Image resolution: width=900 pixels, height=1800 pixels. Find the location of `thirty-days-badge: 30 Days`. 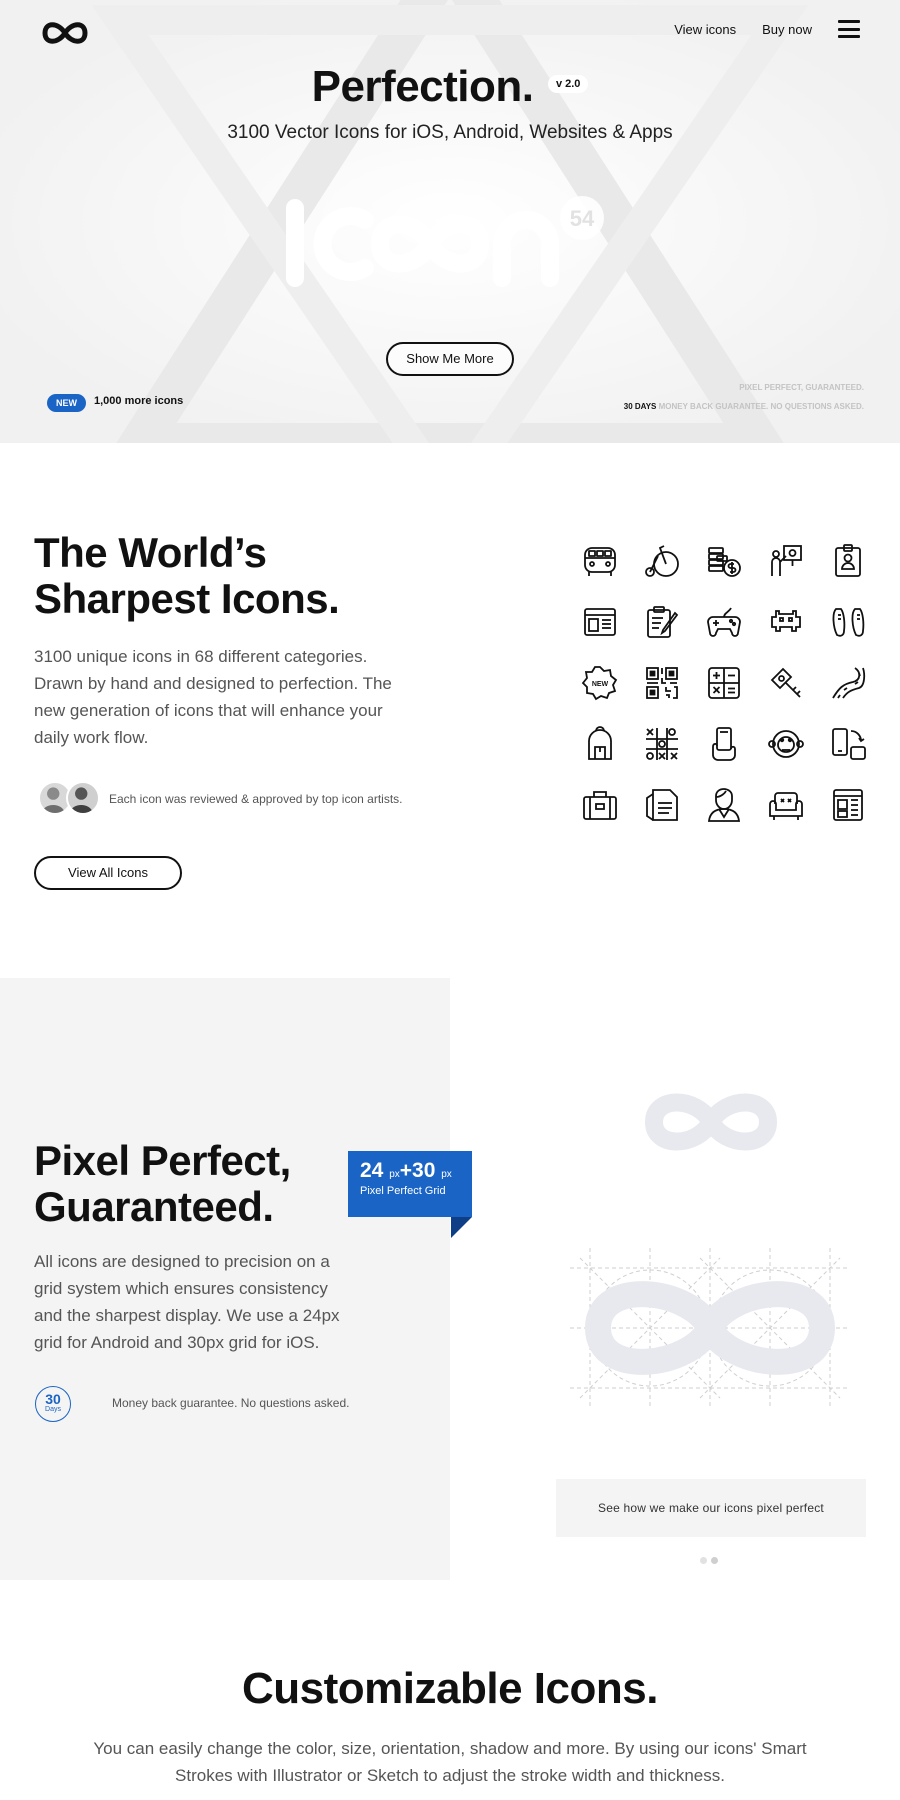

thirty-days-badge: 30 Days is located at coordinates (53, 1404).